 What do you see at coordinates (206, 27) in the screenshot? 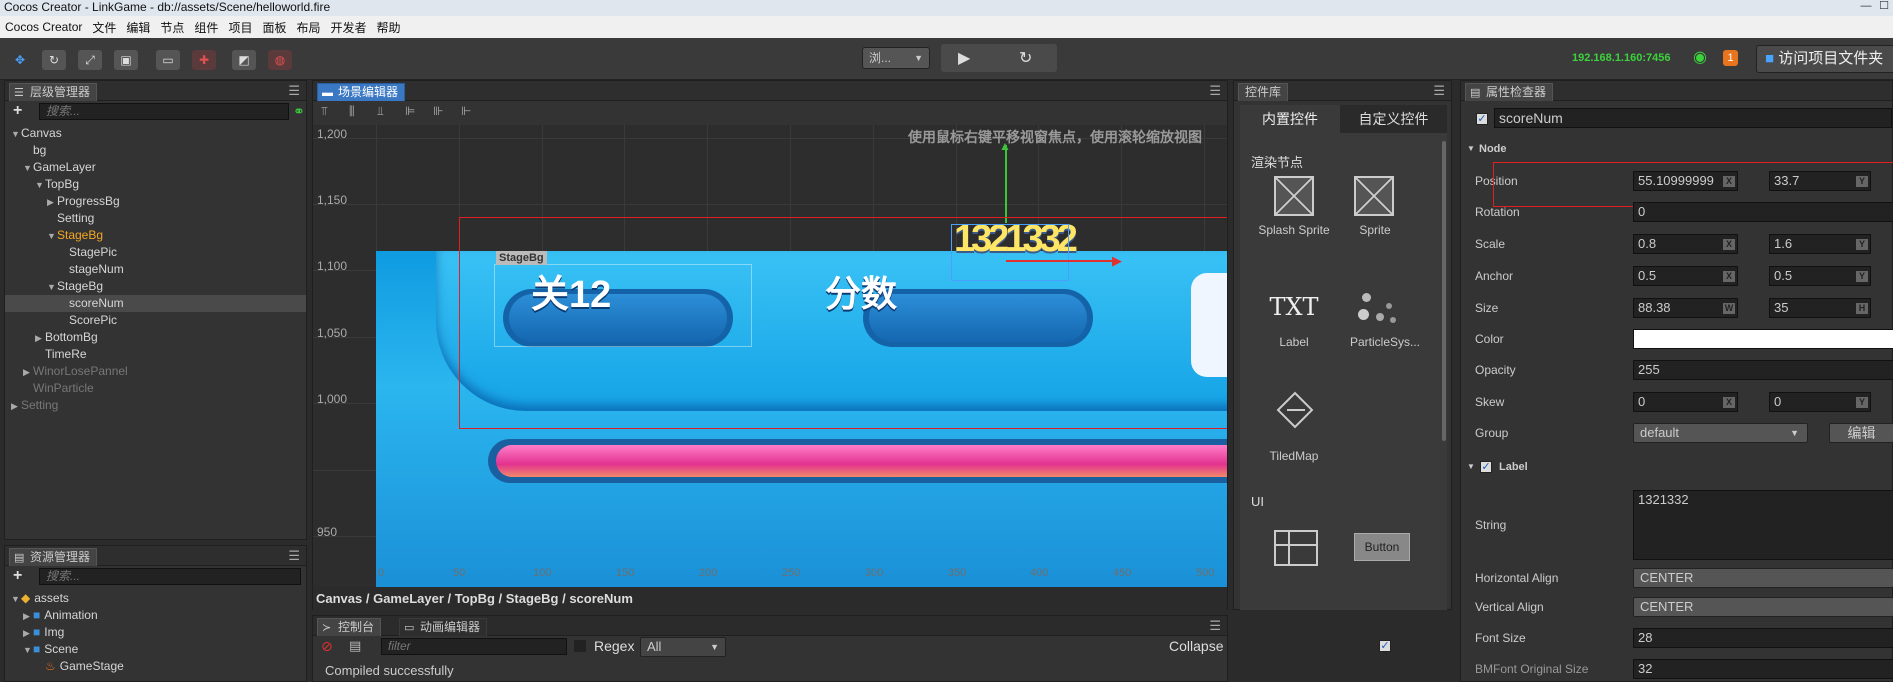
I see `menu-item-component: 组件` at bounding box center [206, 27].